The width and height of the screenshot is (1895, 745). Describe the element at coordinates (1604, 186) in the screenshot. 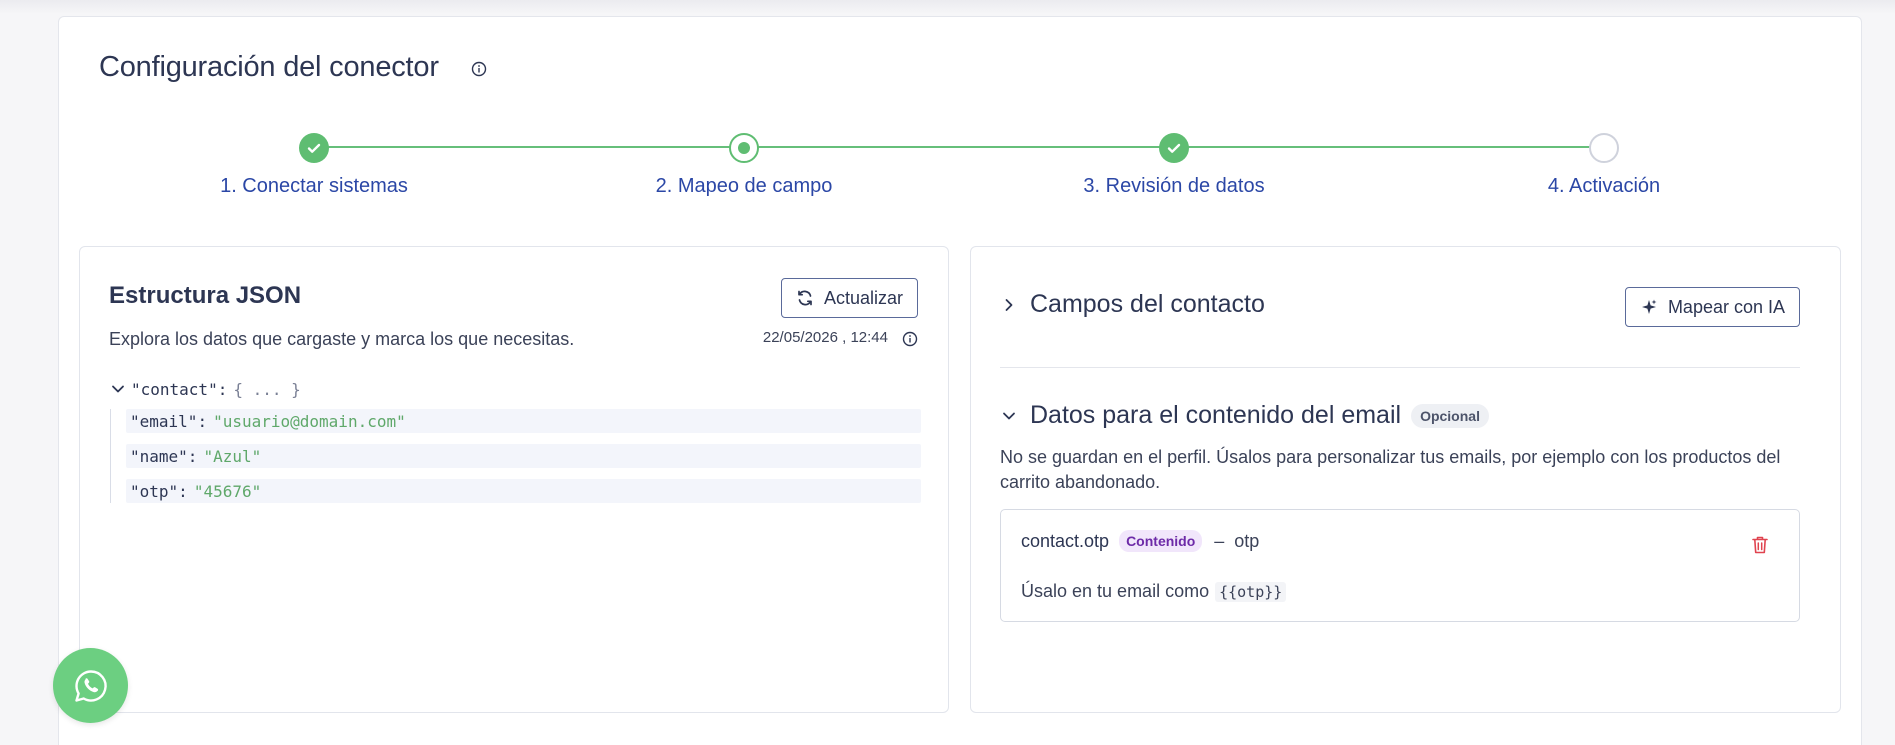

I see `step-label-4: 4. Activación` at that location.